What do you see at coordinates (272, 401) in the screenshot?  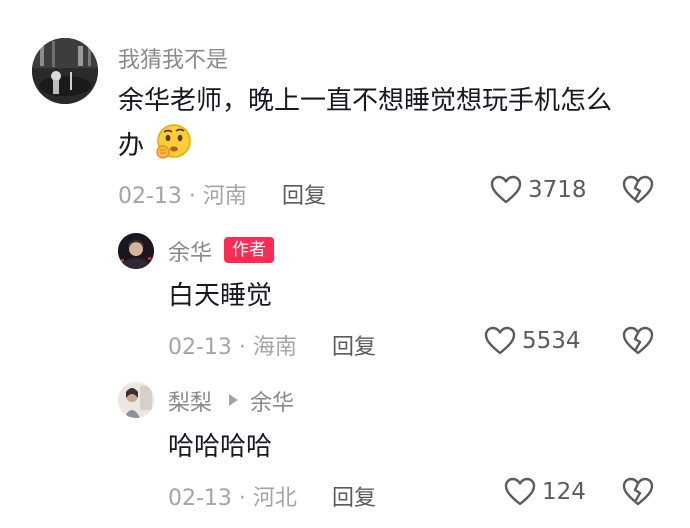 I see `reply-to-username: 余华` at bounding box center [272, 401].